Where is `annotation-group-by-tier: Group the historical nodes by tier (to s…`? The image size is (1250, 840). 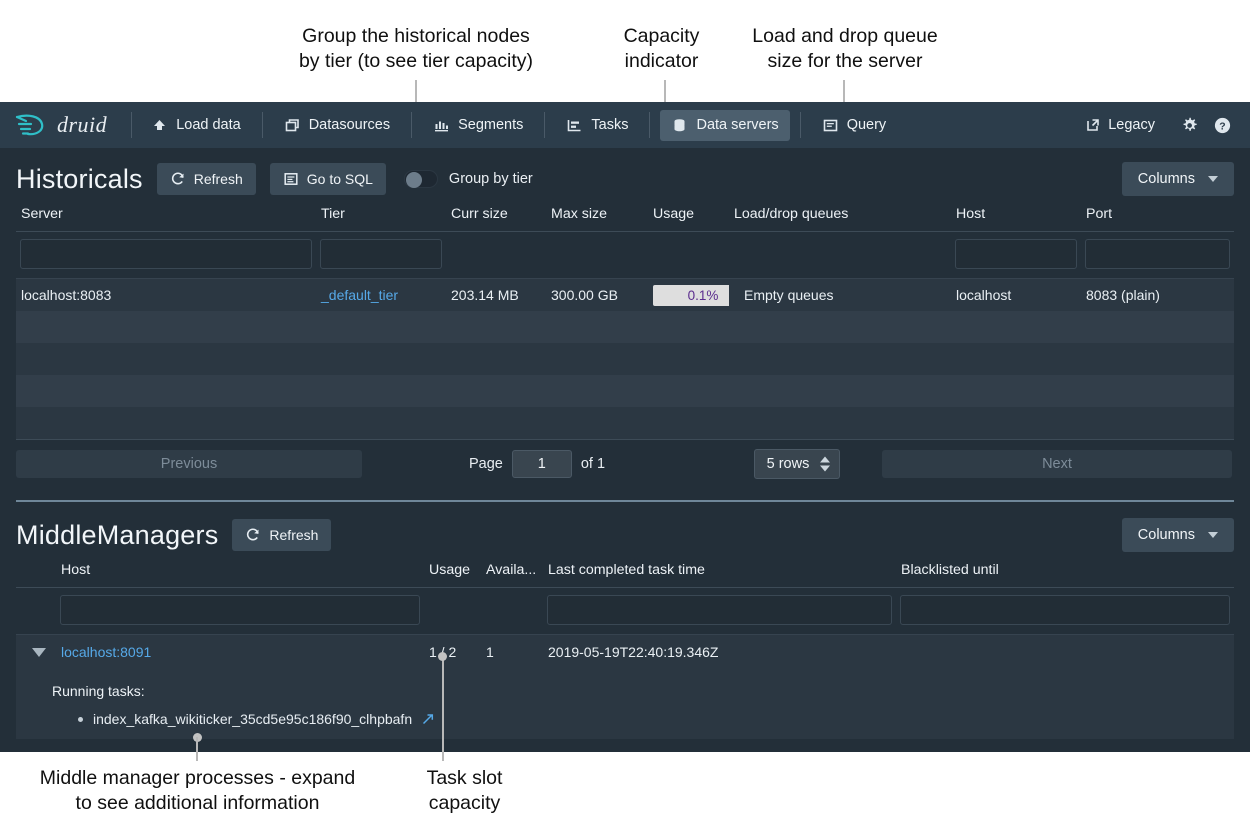
annotation-group-by-tier: Group the historical nodes by tier (to s… is located at coordinates (416, 48).